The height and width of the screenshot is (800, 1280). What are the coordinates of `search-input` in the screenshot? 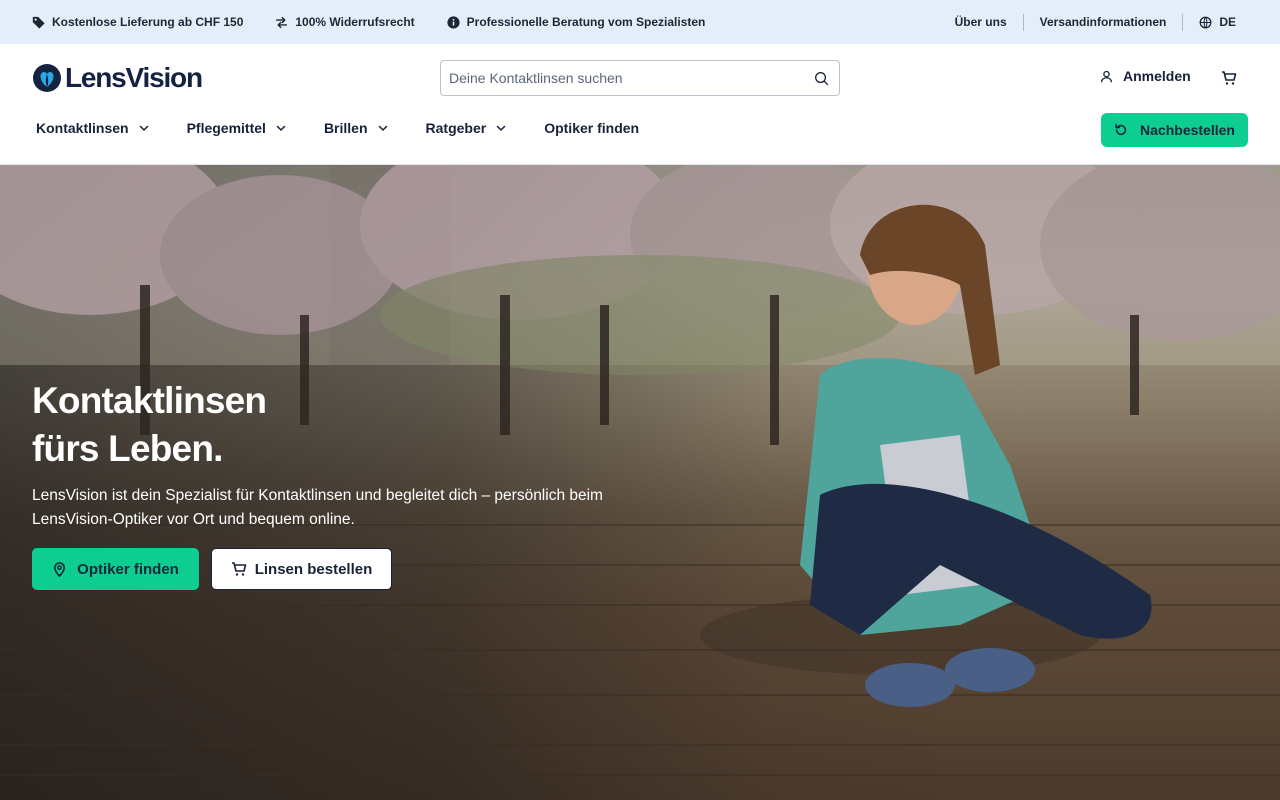 It's located at (631, 78).